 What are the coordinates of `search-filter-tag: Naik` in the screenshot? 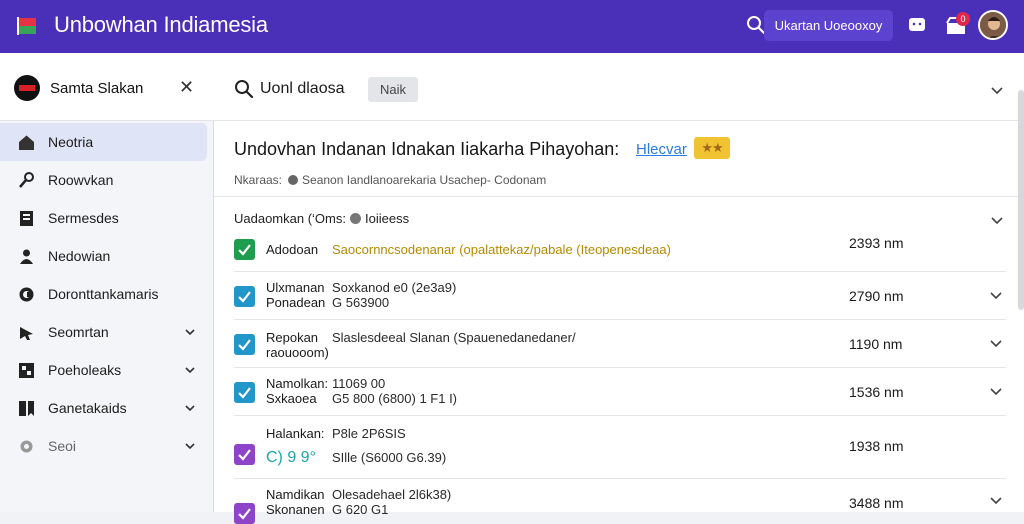 It's located at (393, 89).